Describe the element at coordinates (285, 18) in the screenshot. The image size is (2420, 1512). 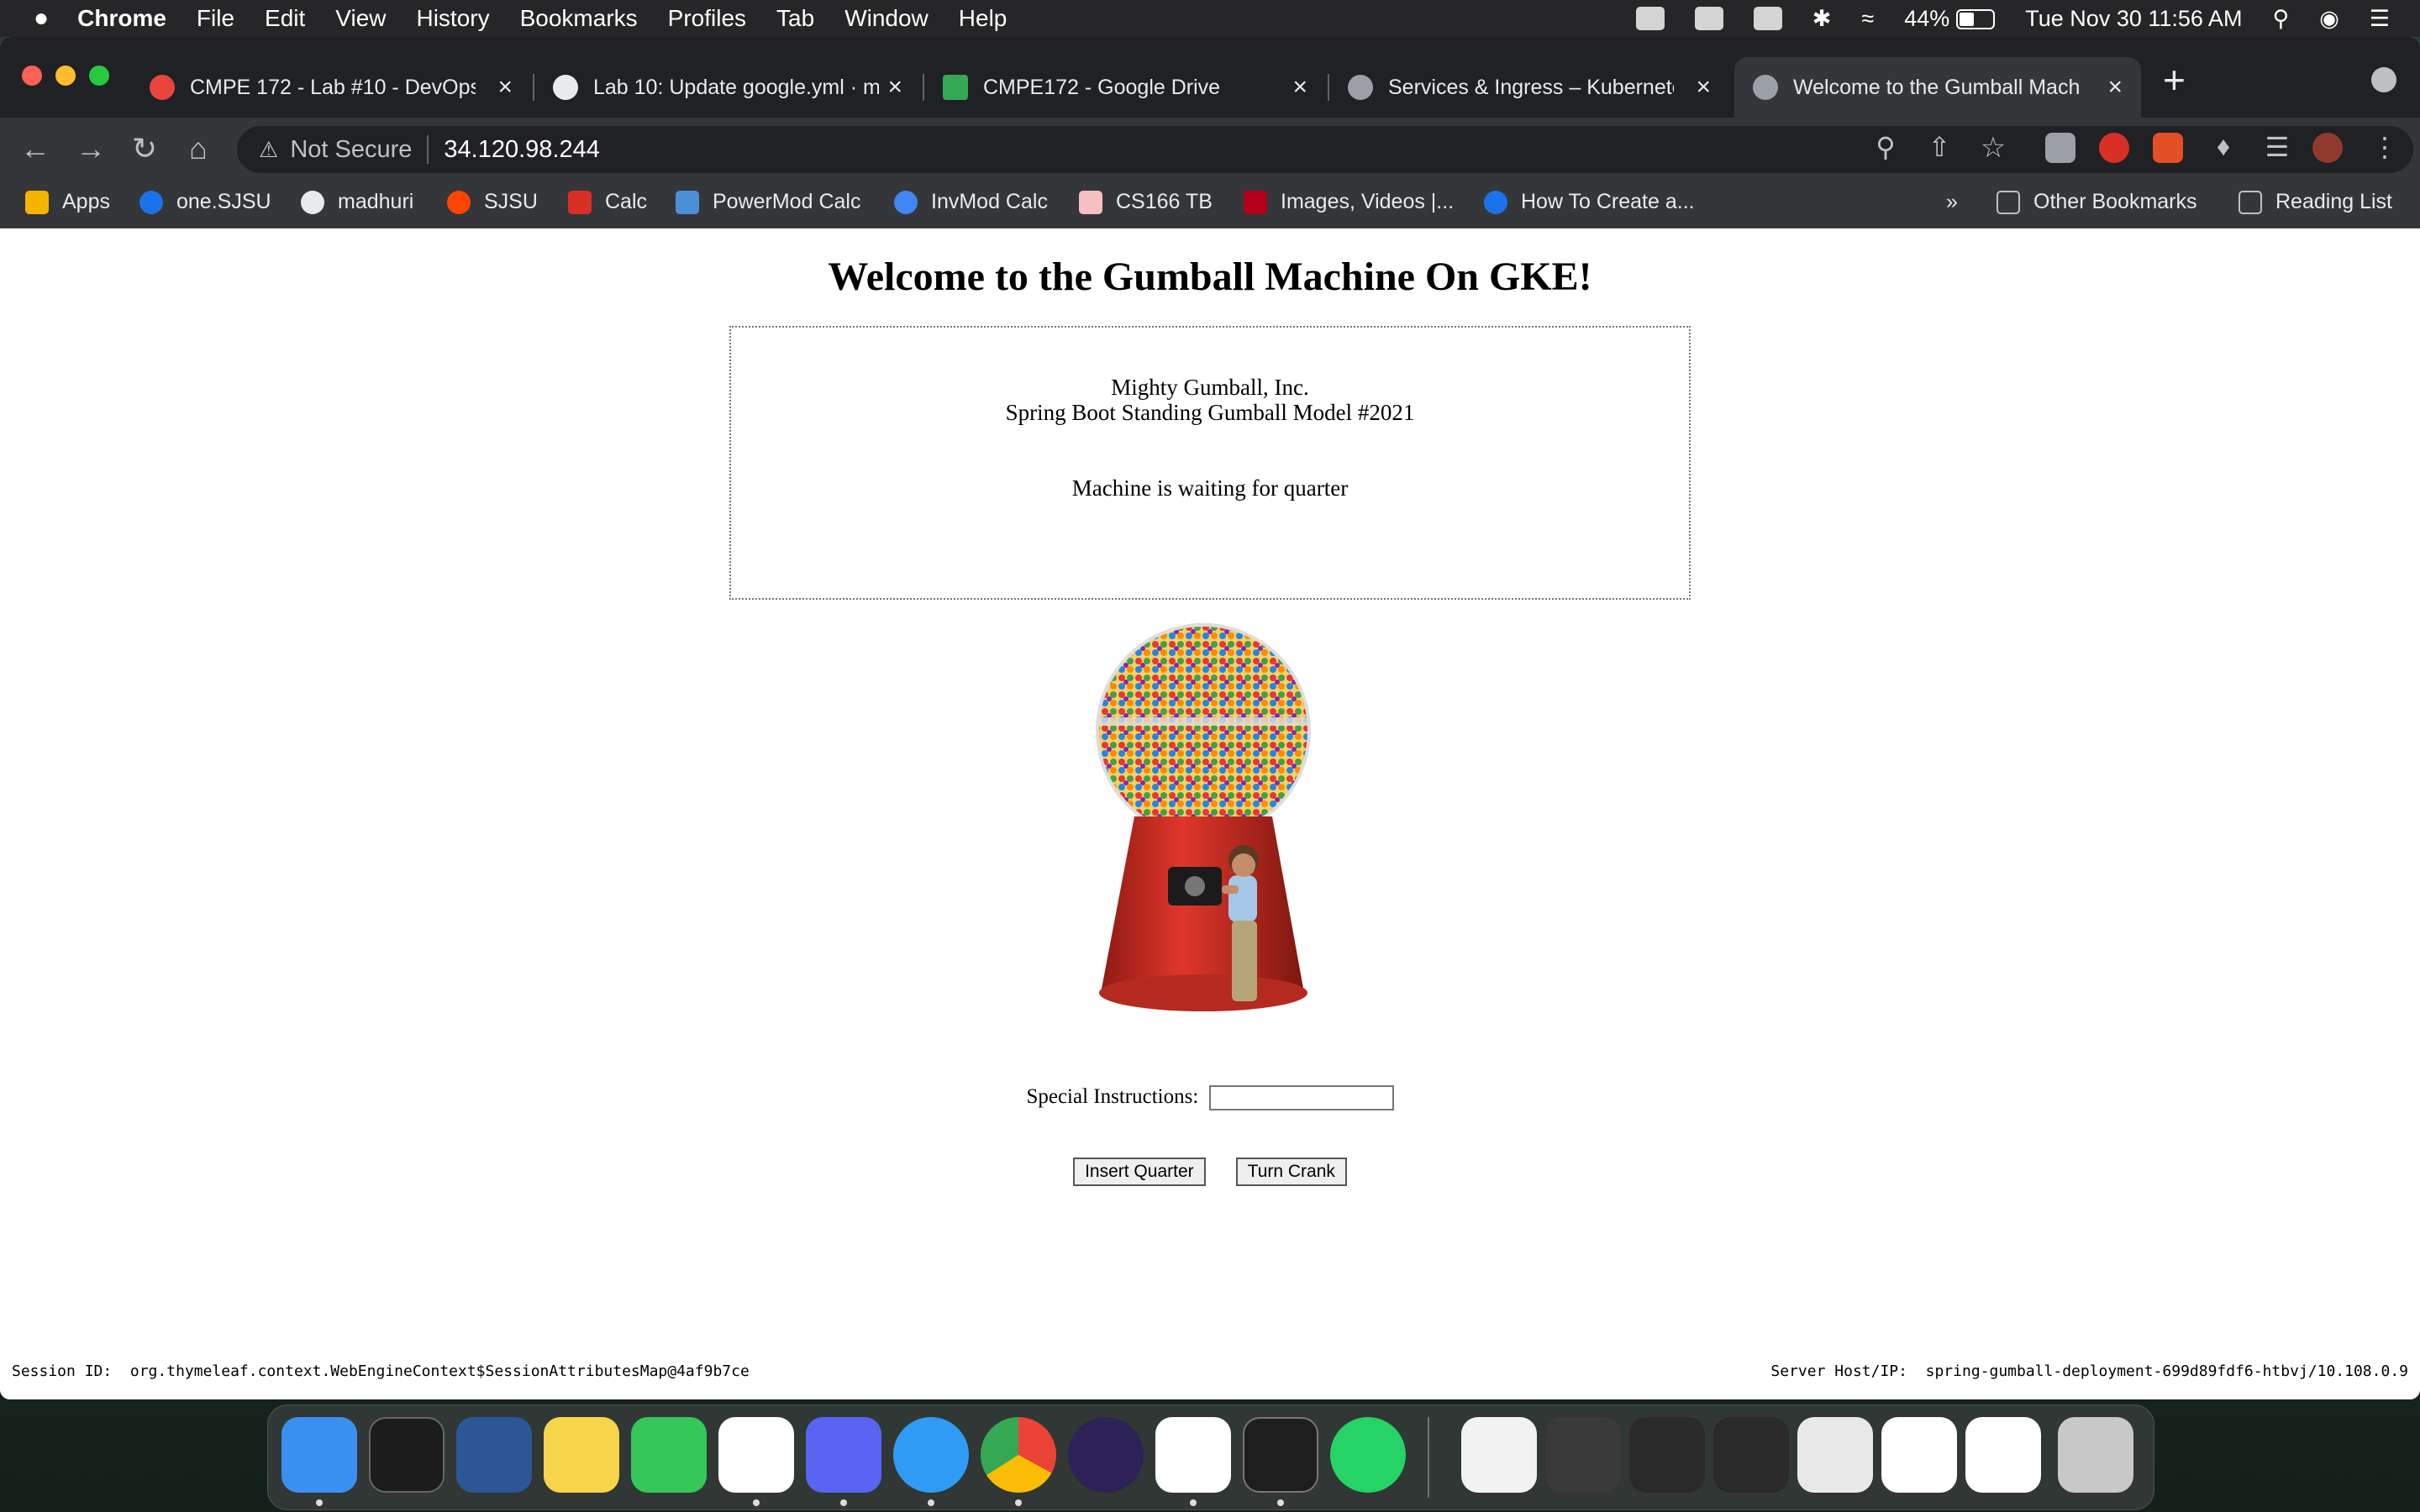
I see `menu-edit: Edit` at that location.